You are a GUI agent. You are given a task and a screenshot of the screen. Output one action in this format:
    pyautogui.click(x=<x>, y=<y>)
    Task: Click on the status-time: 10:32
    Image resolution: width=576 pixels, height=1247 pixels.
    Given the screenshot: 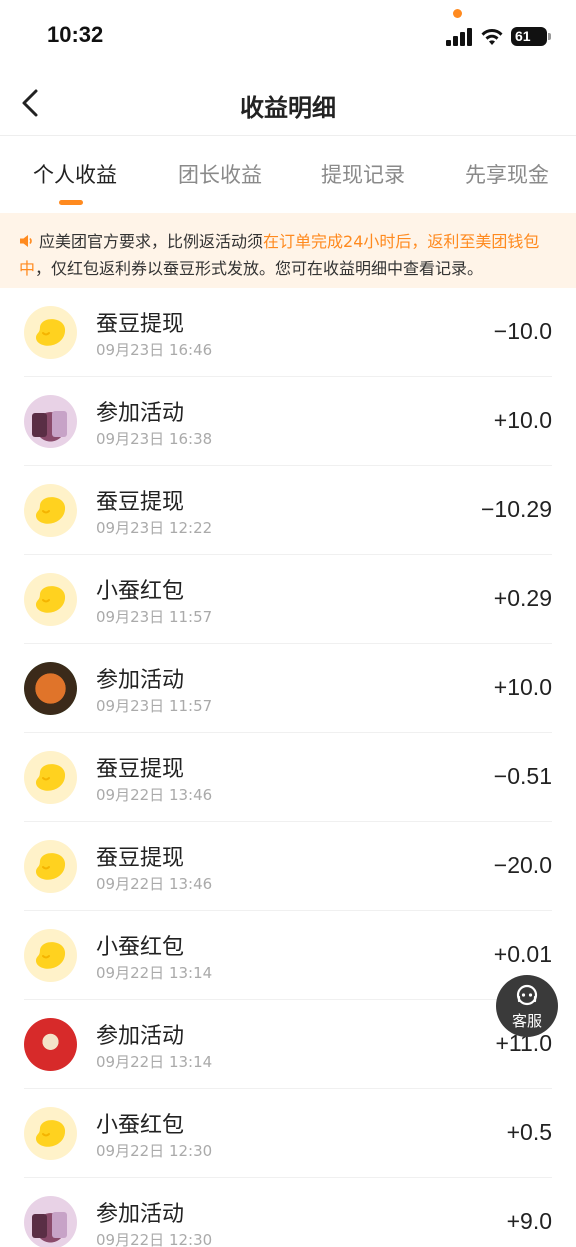 What is the action you would take?
    pyautogui.click(x=75, y=34)
    